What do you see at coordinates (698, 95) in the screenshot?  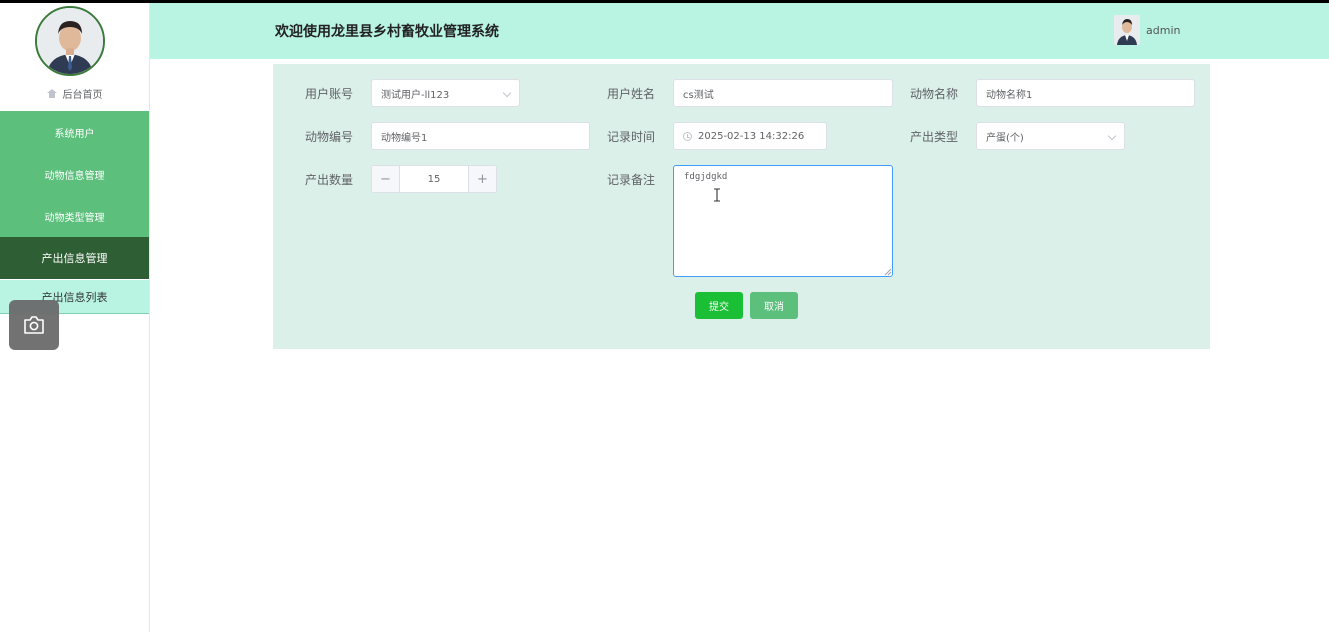 I see `user-name-value: cs测试` at bounding box center [698, 95].